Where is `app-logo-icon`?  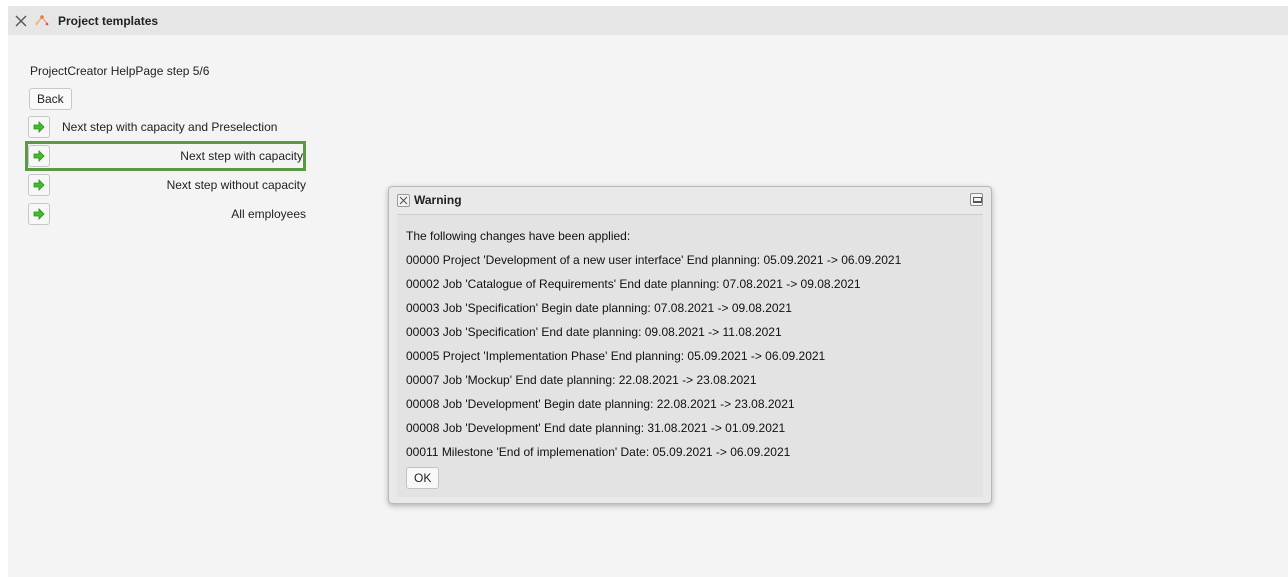
app-logo-icon is located at coordinates (42, 21).